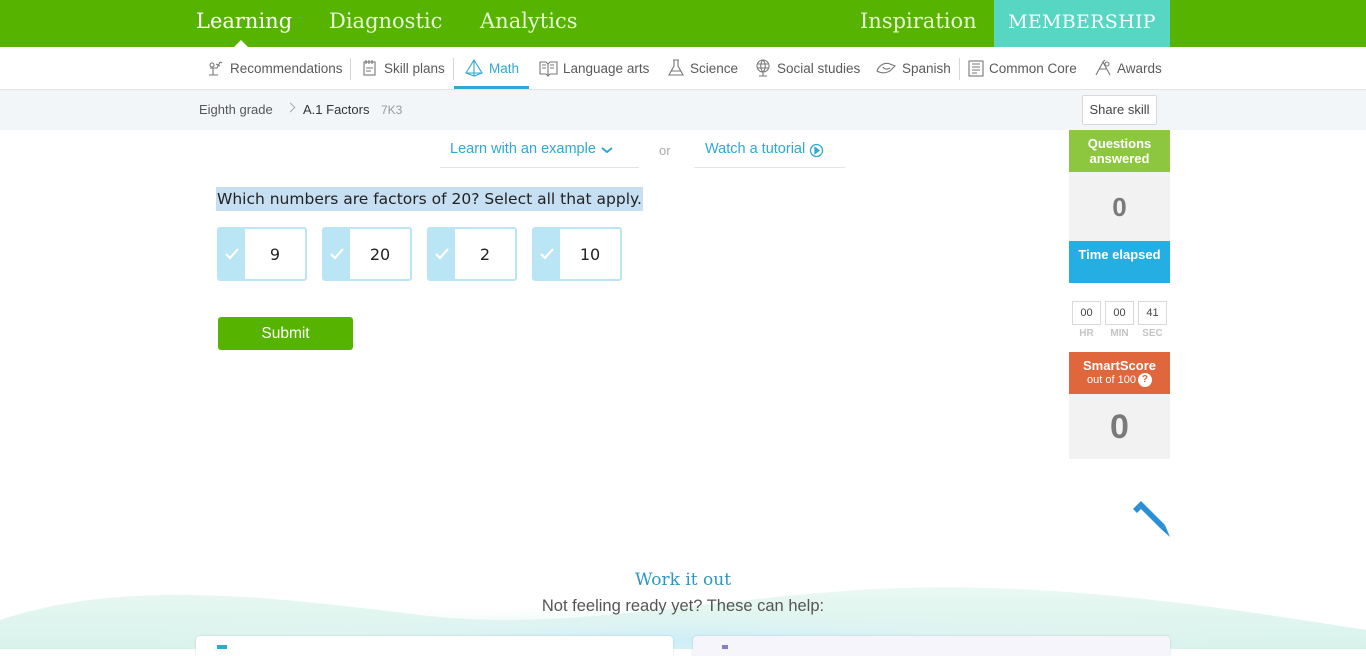 This screenshot has width=1366, height=656. Describe the element at coordinates (392, 110) in the screenshot. I see `skill-code: 7K3` at that location.